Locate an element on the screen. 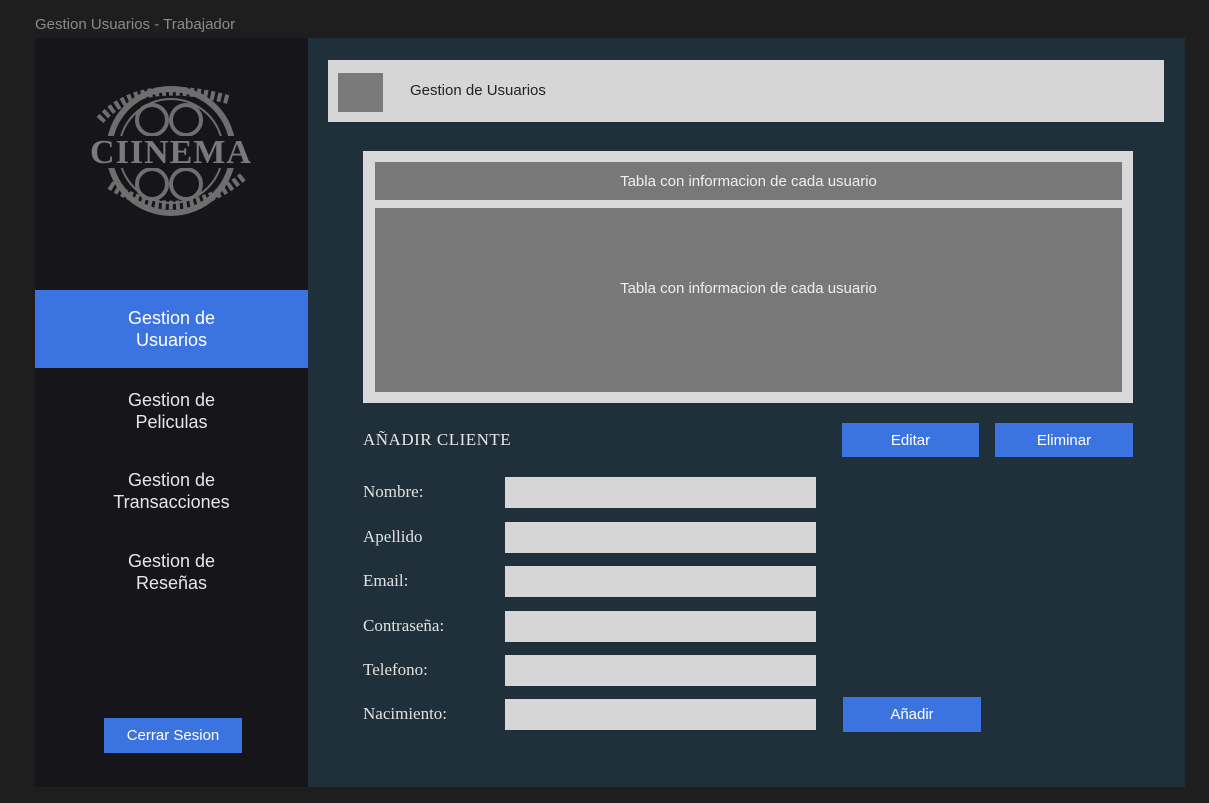 The height and width of the screenshot is (803, 1209). nombre-label: Nombre: is located at coordinates (393, 491).